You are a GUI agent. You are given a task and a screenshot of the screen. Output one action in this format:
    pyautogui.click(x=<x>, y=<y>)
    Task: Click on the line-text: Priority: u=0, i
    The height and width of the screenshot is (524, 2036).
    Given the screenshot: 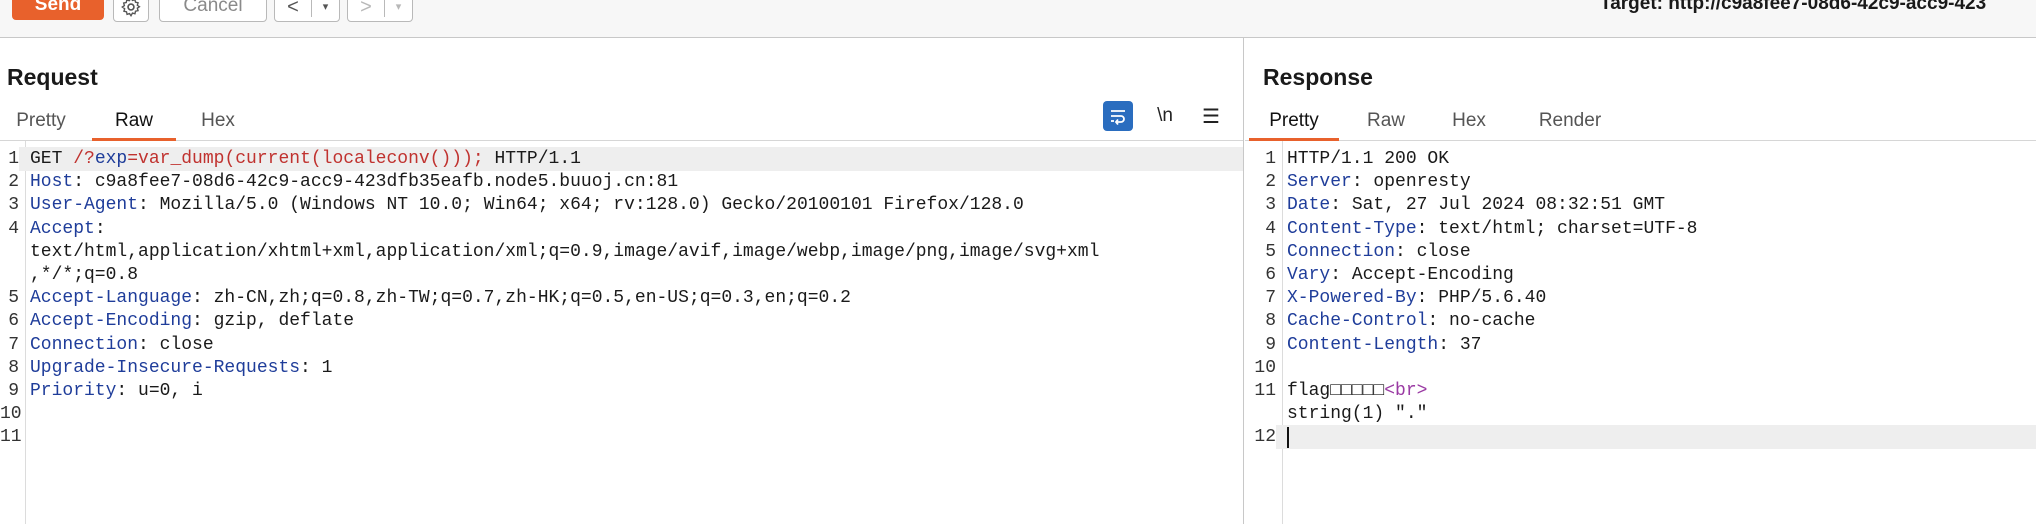 What is the action you would take?
    pyautogui.click(x=116, y=391)
    